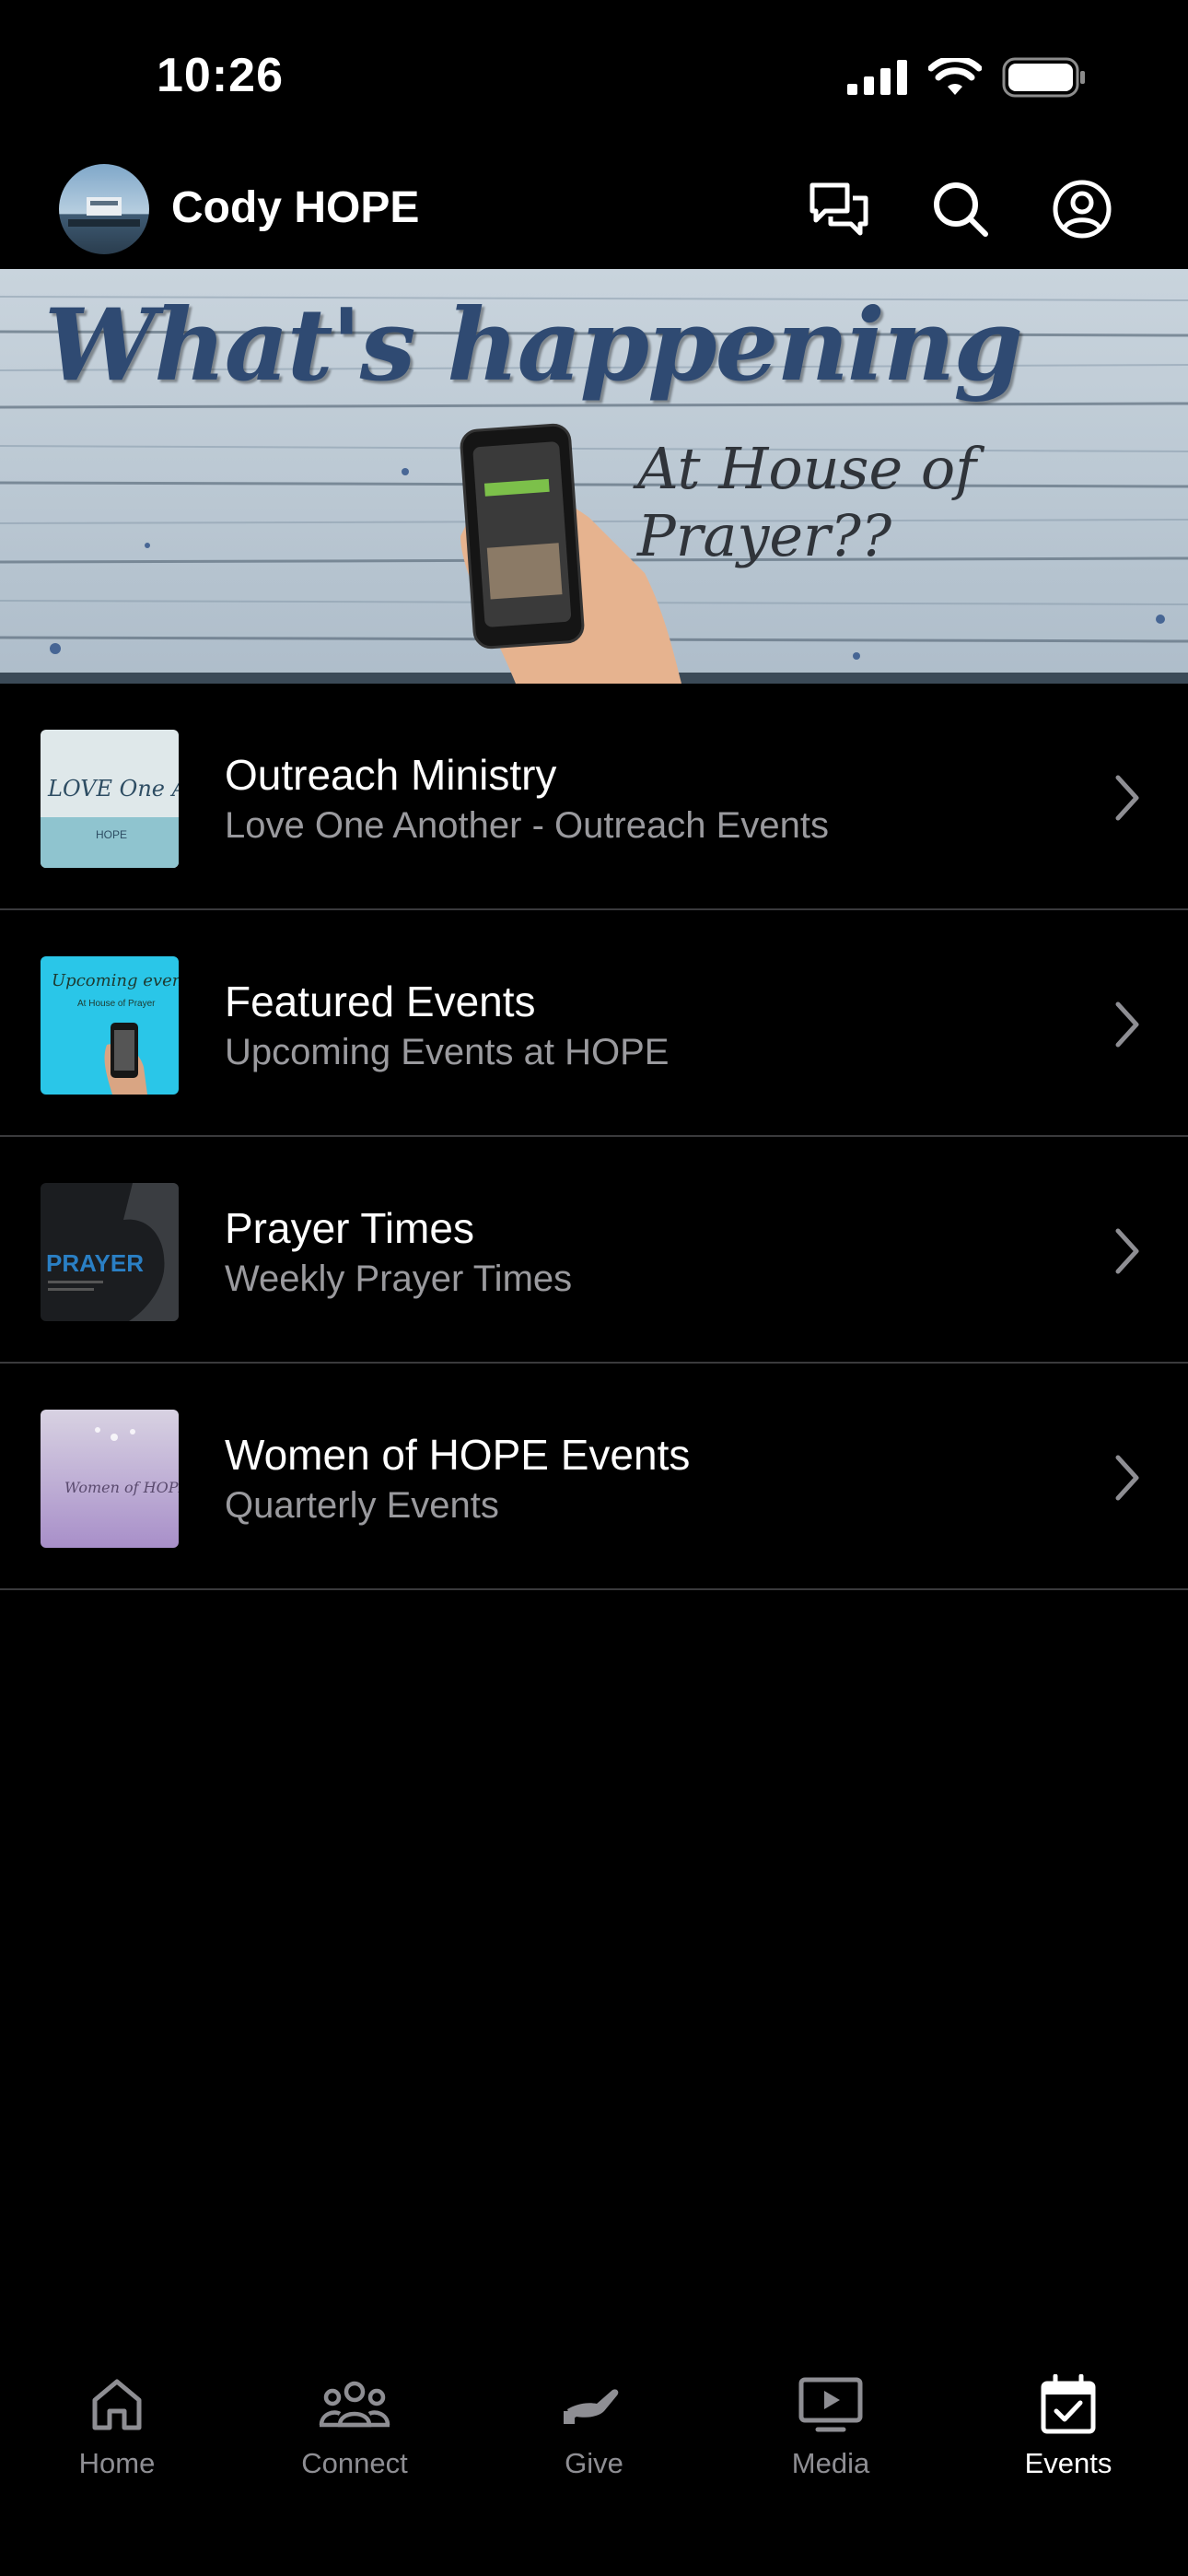  Describe the element at coordinates (594, 213) in the screenshot. I see `app-header: Cody HOPE` at that location.